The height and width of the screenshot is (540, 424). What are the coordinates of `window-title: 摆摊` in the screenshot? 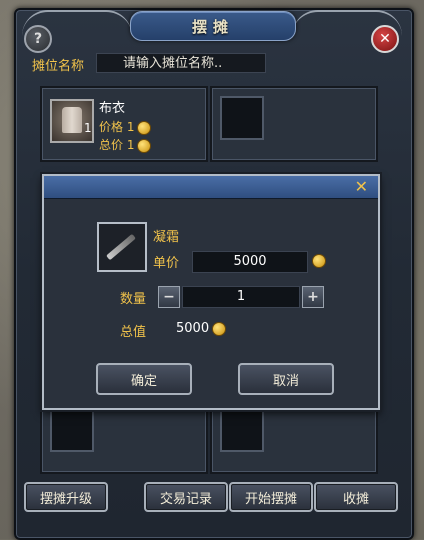 It's located at (213, 26).